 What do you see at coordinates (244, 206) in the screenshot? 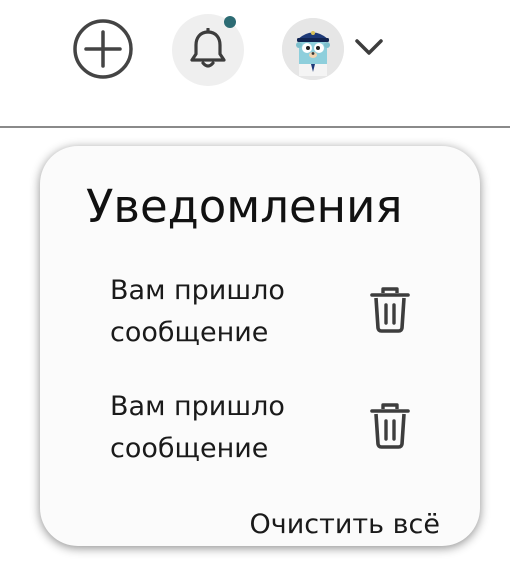
I see `notifications-title: Уведомления` at bounding box center [244, 206].